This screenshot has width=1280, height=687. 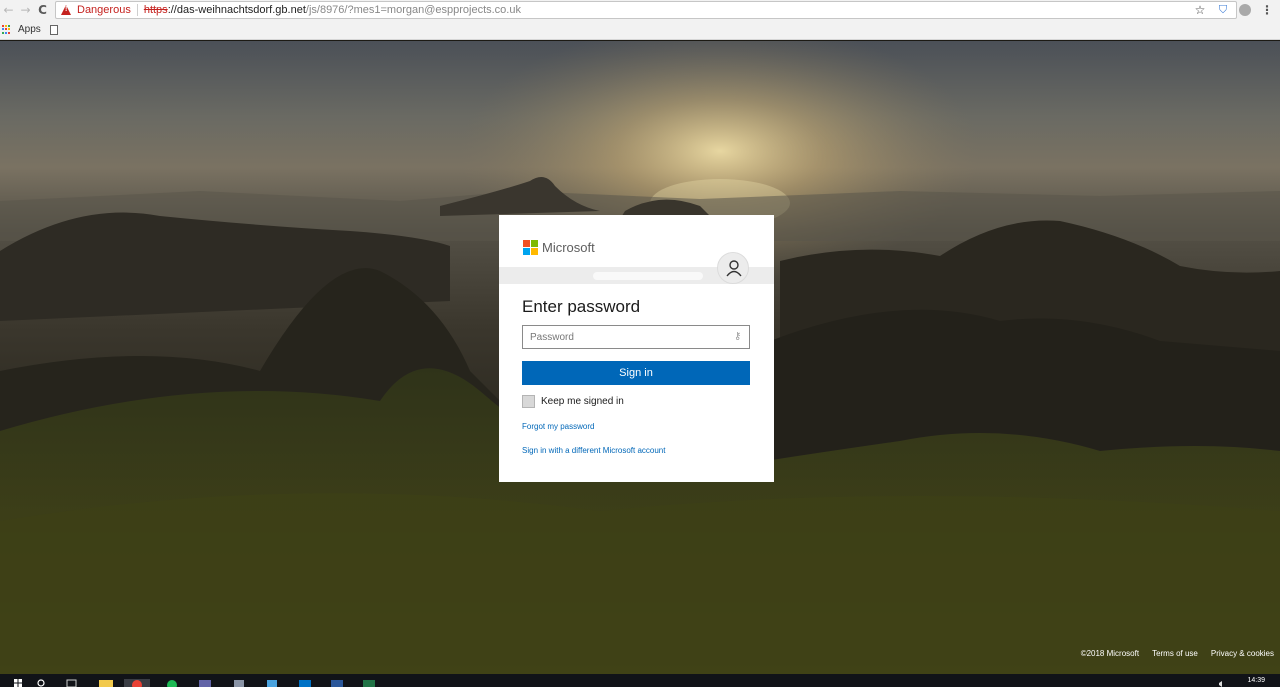 What do you see at coordinates (581, 306) in the screenshot?
I see `page-title: Enter password` at bounding box center [581, 306].